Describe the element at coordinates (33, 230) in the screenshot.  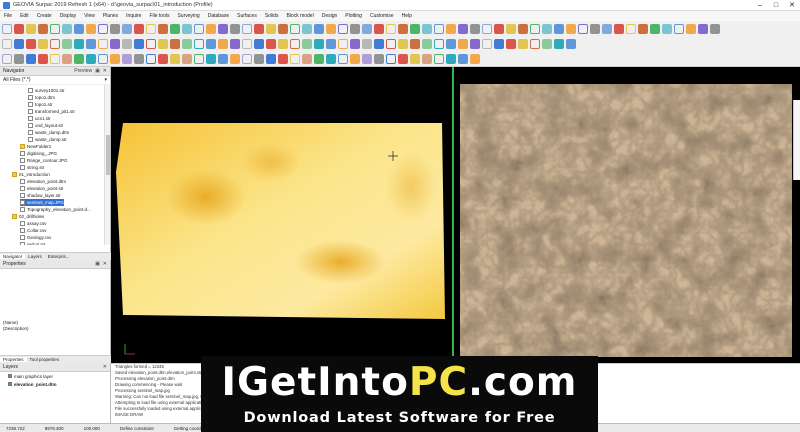
I see `tree-file: Collar.csv` at that location.